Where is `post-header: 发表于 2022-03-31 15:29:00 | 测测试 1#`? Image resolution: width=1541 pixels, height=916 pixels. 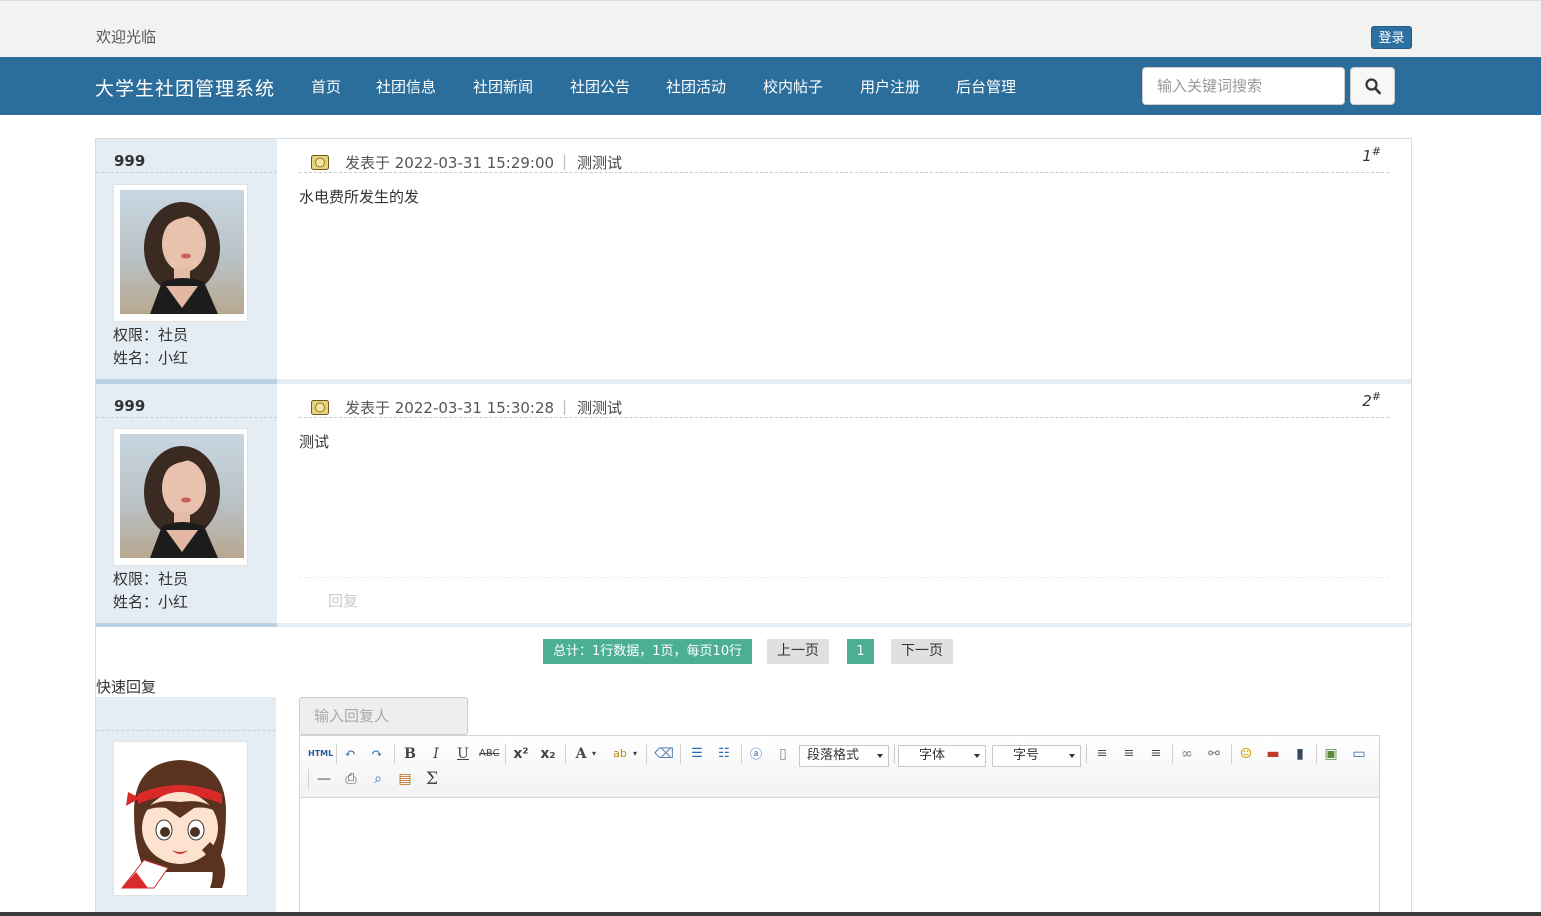 post-header: 发表于 2022-03-31 15:29:00 | 测测试 1# is located at coordinates (844, 159).